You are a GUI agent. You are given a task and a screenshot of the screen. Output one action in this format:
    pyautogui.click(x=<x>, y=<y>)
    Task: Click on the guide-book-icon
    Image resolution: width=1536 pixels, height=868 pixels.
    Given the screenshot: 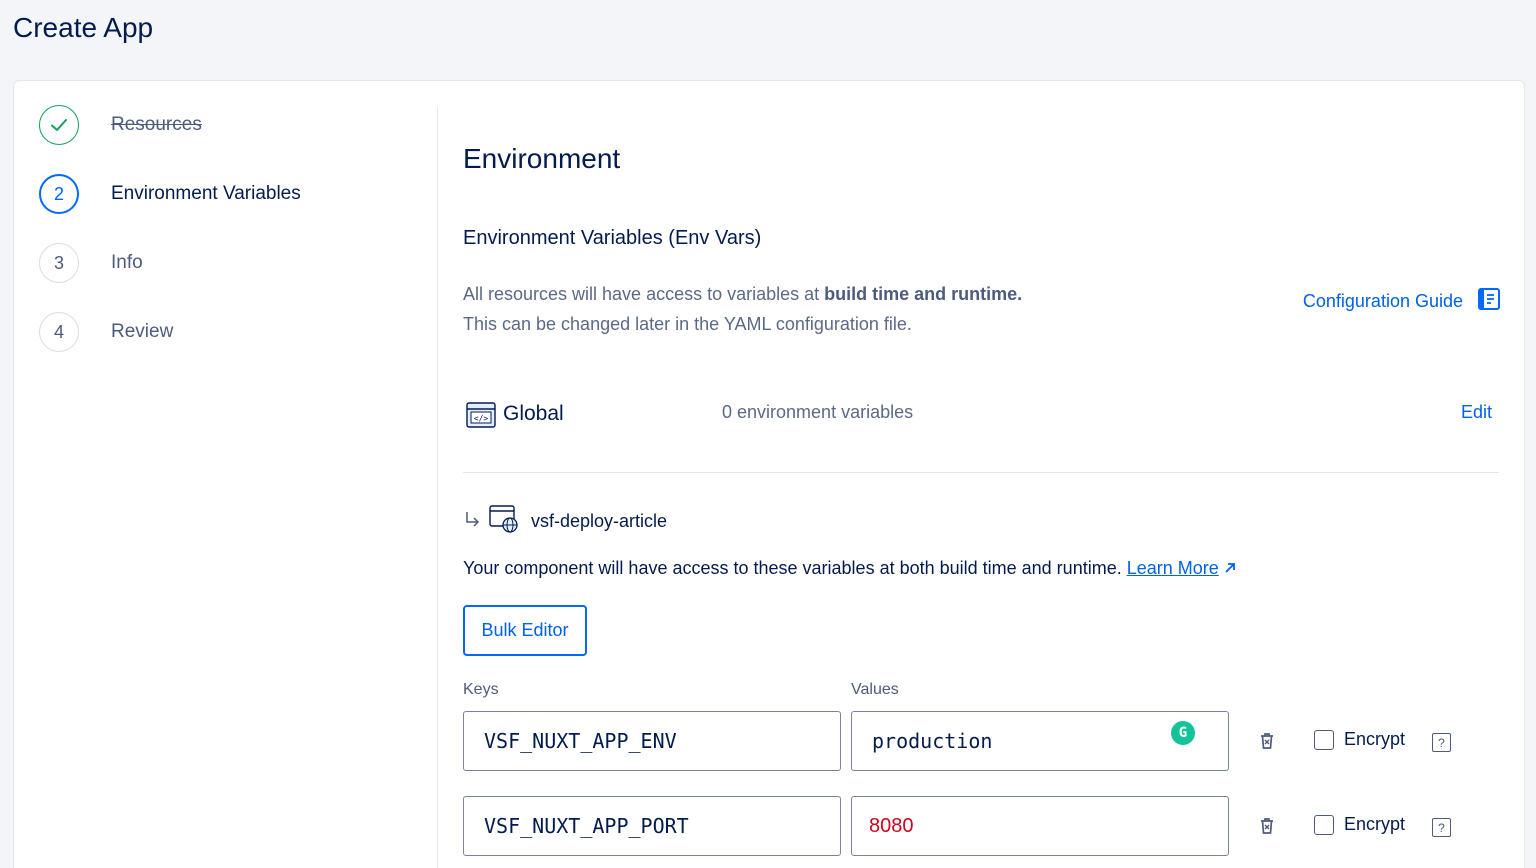 What is the action you would take?
    pyautogui.click(x=1489, y=301)
    